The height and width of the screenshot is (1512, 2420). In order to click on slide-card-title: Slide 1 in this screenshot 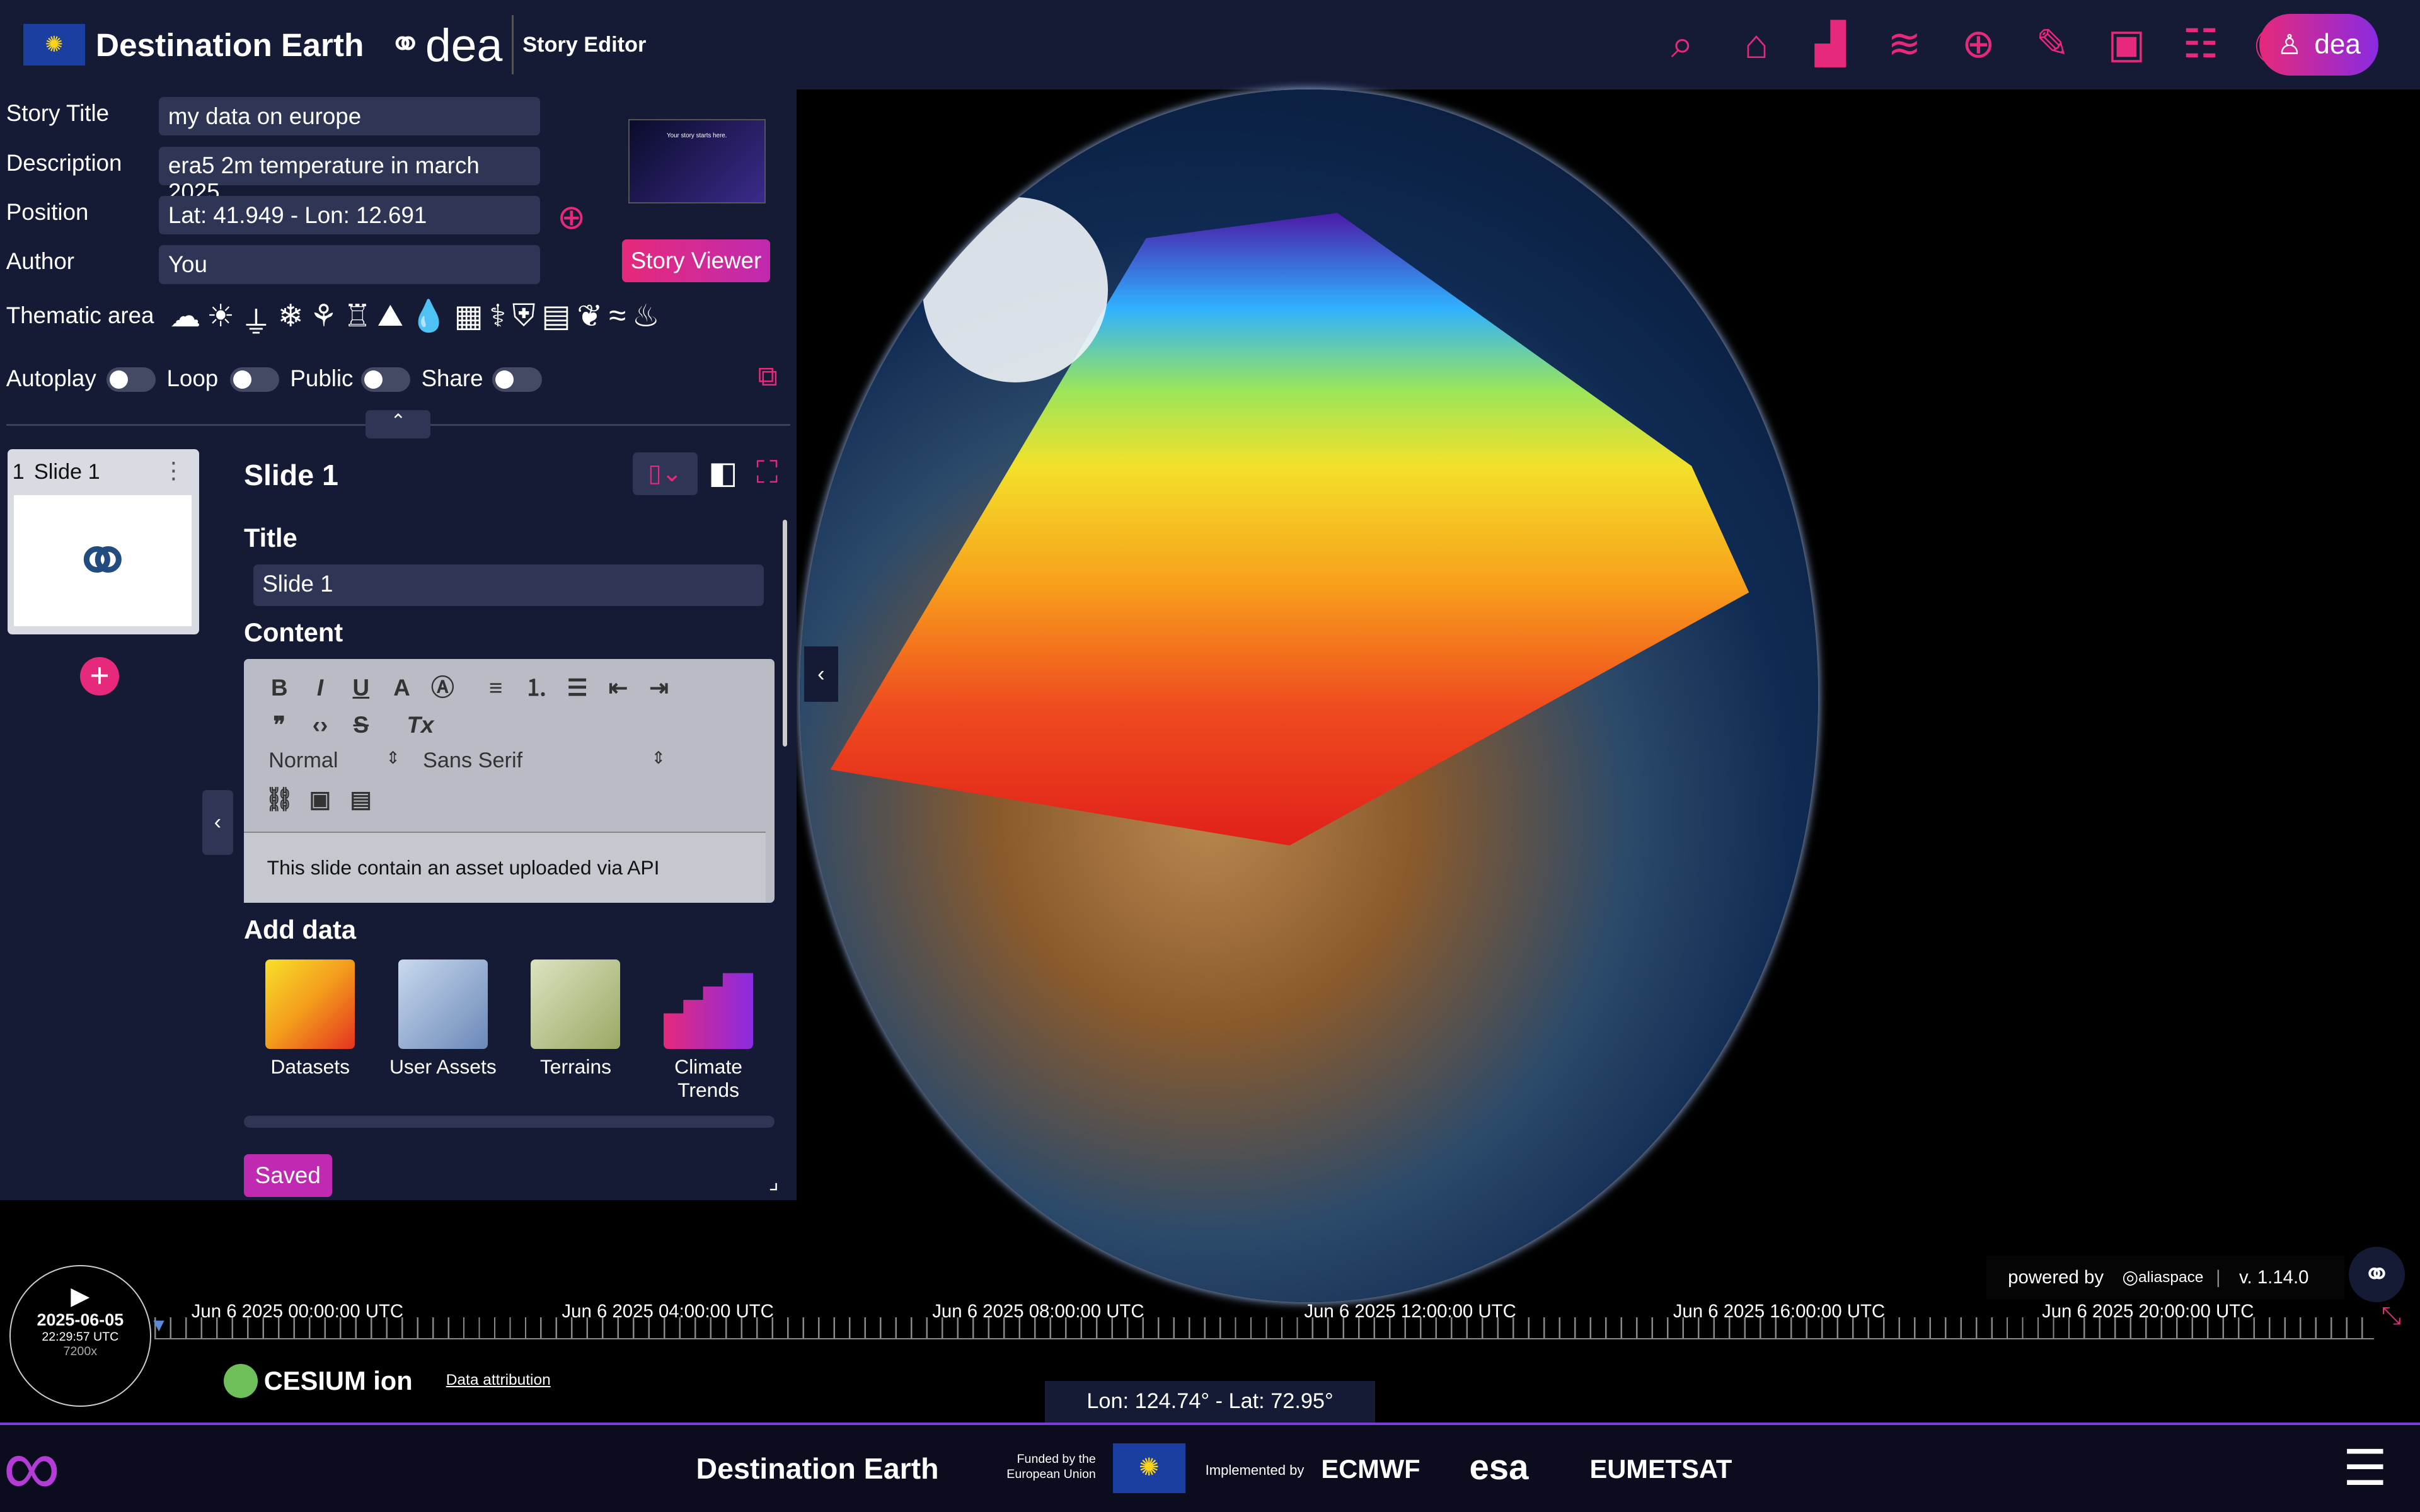, I will do `click(66, 471)`.